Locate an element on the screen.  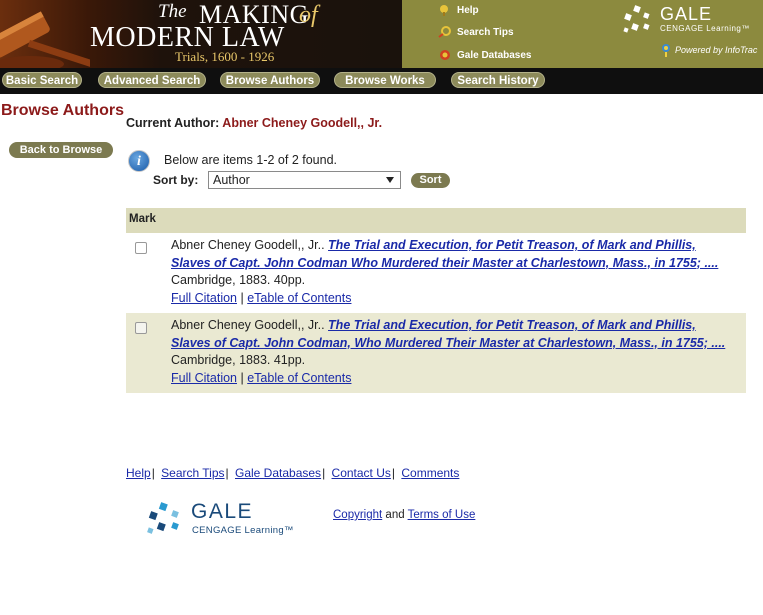
nav-search-history: Search History is located at coordinates (498, 80).